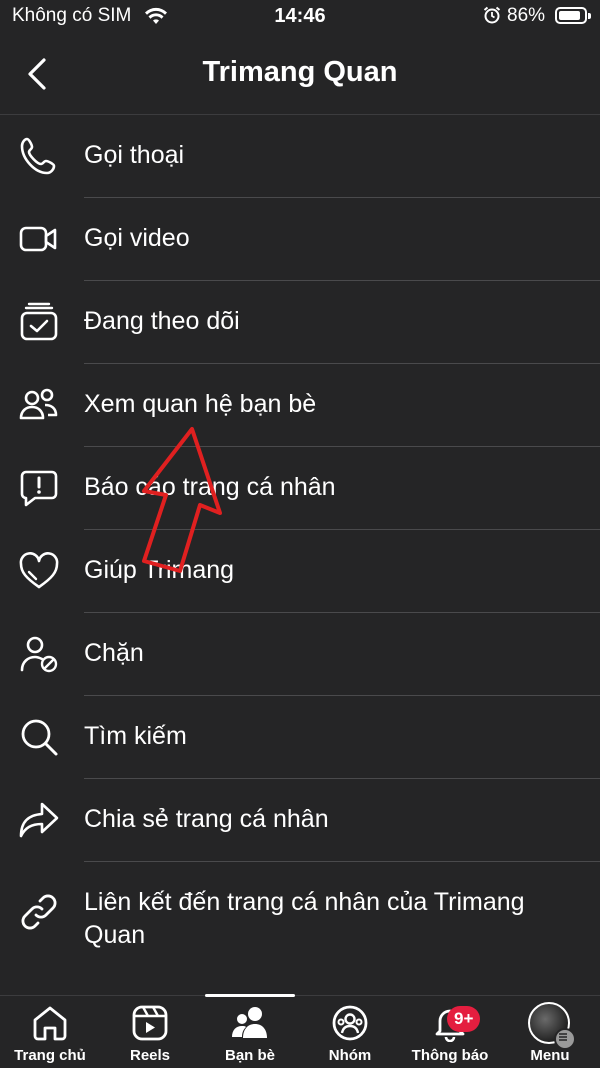  I want to click on home-icon, so click(50, 1023).